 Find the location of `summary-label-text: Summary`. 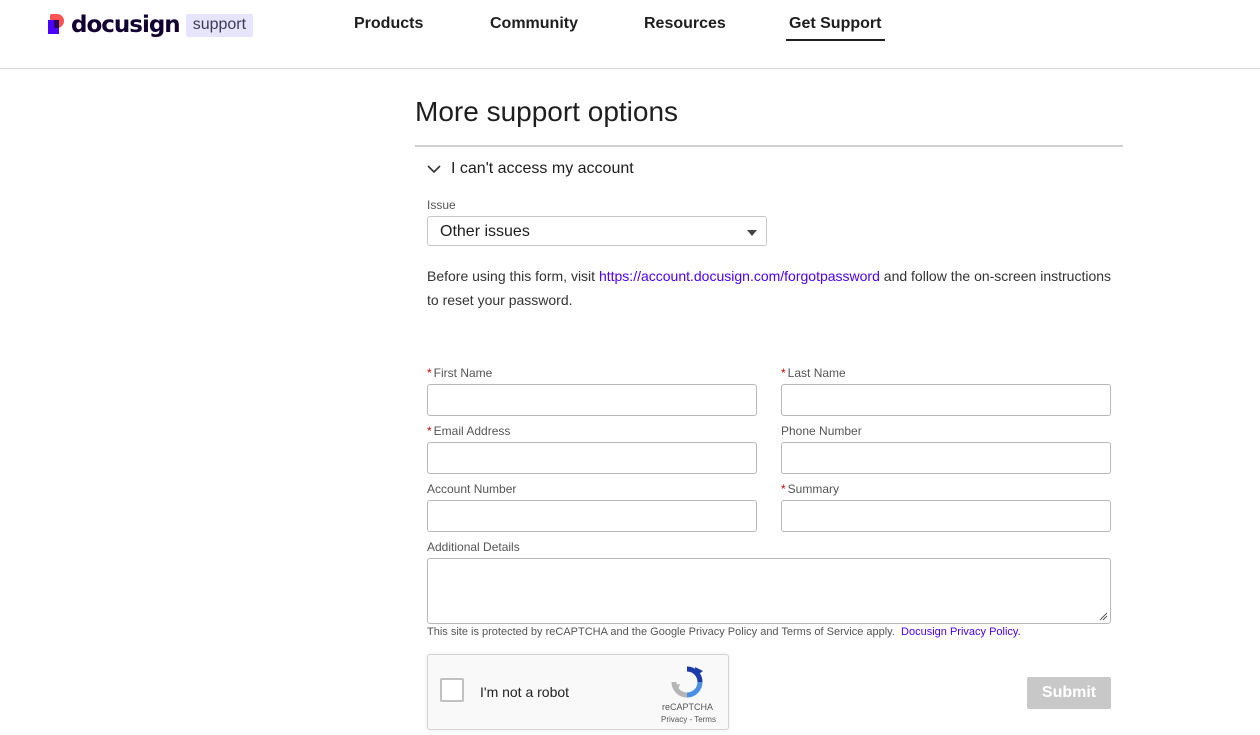

summary-label-text: Summary is located at coordinates (813, 489).